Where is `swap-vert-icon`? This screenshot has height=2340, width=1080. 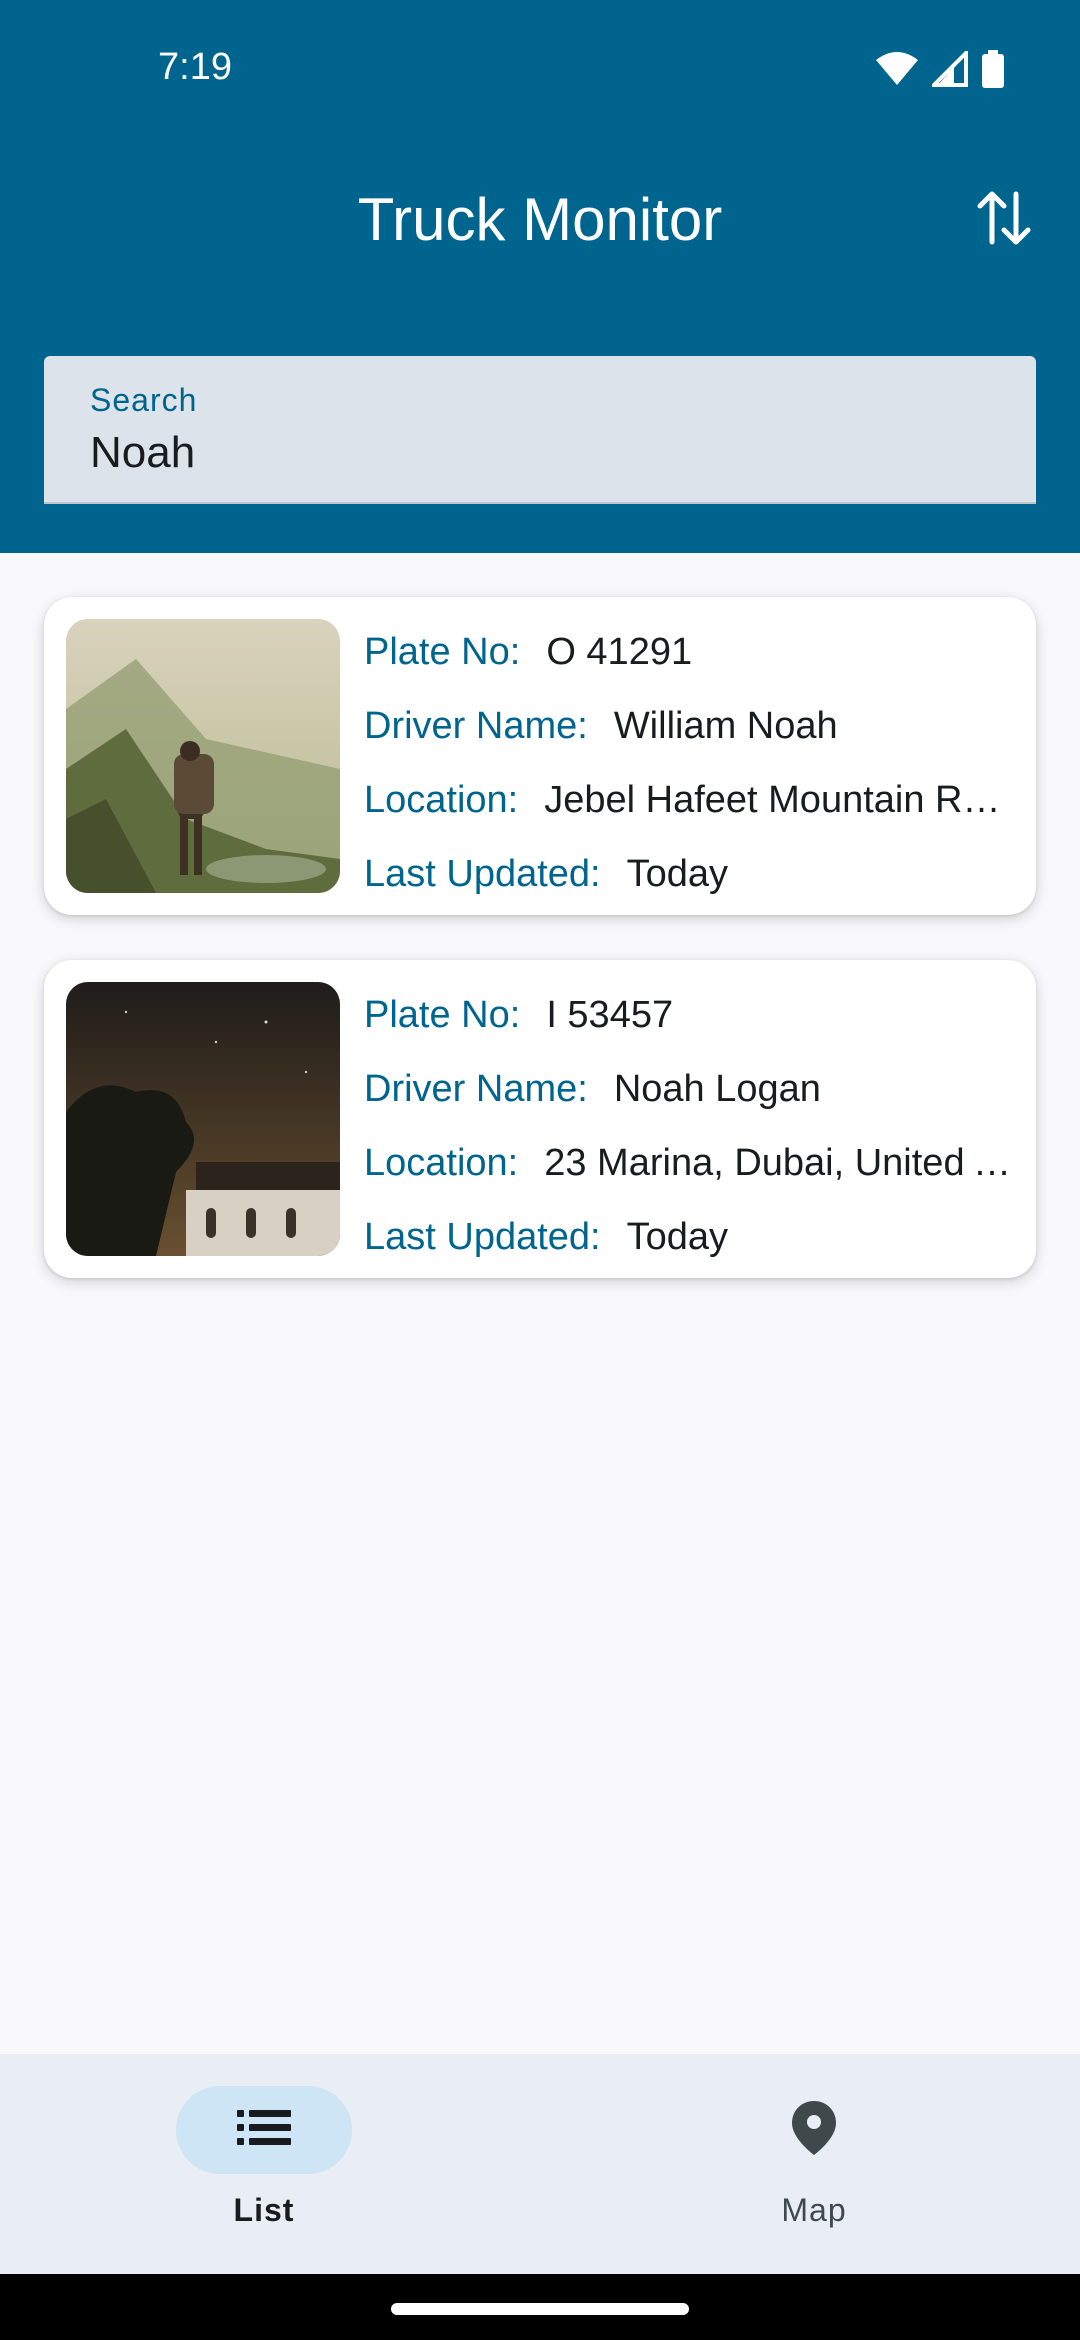 swap-vert-icon is located at coordinates (1004, 220).